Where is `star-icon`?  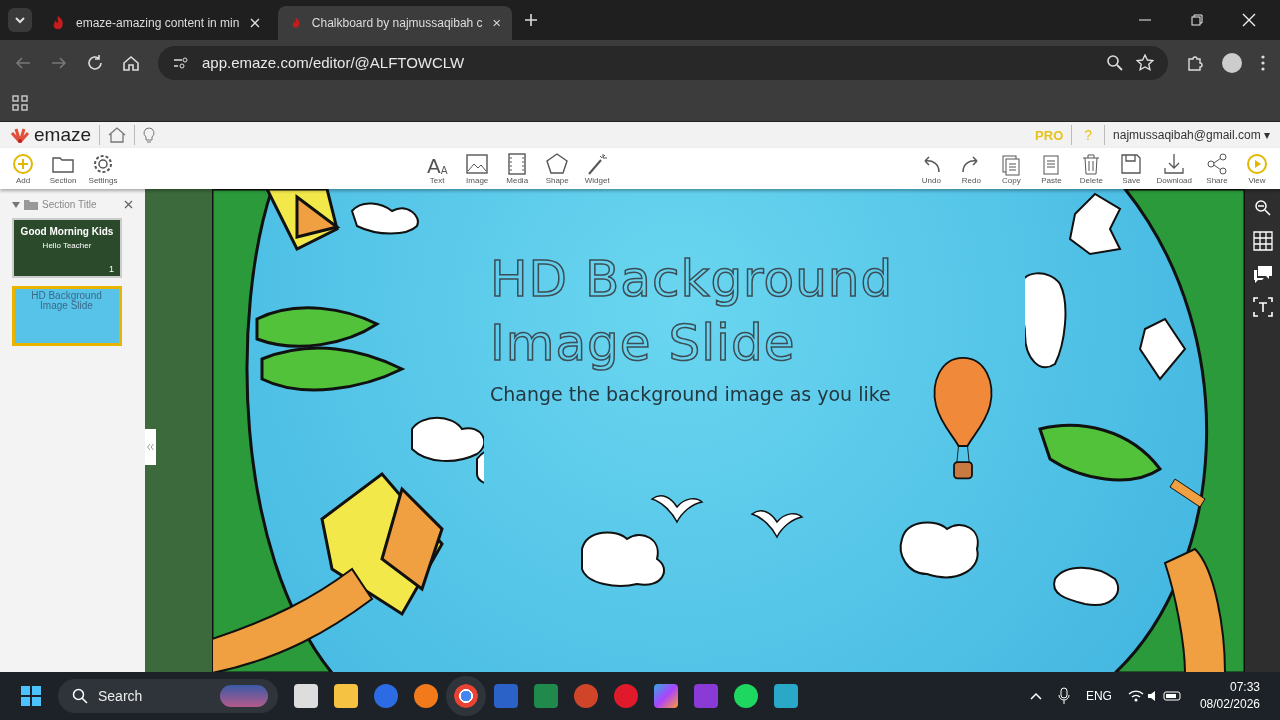
star-icon is located at coordinates (1145, 62).